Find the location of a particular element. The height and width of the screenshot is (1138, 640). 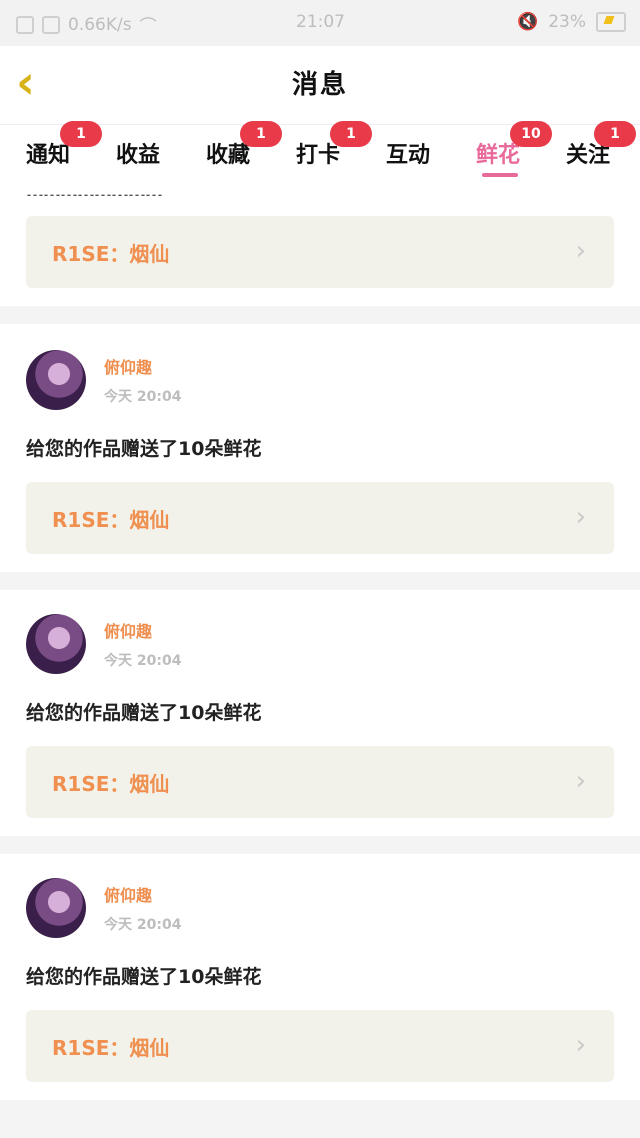

tab-favorites: 收藏 1 is located at coordinates (244, 145).